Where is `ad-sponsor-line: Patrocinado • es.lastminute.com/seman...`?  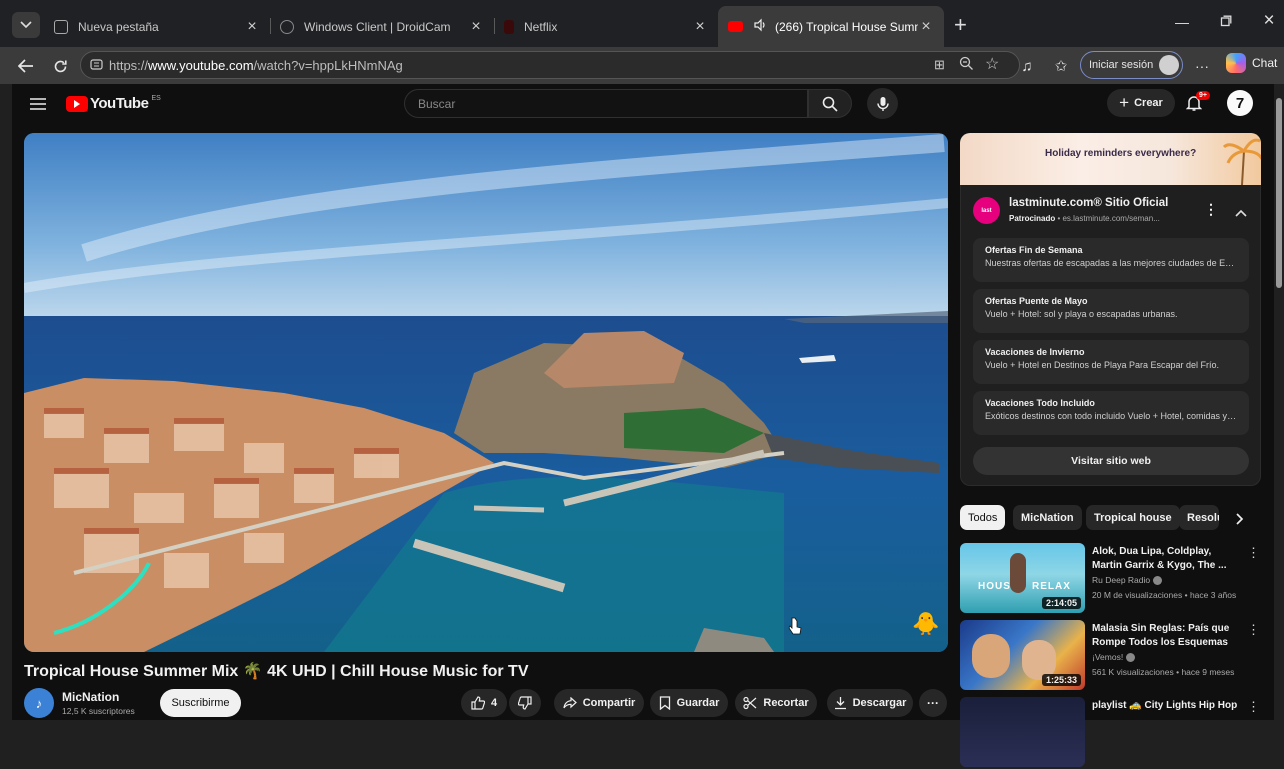
ad-sponsor-line: Patrocinado • es.lastminute.com/seman... is located at coordinates (1084, 218).